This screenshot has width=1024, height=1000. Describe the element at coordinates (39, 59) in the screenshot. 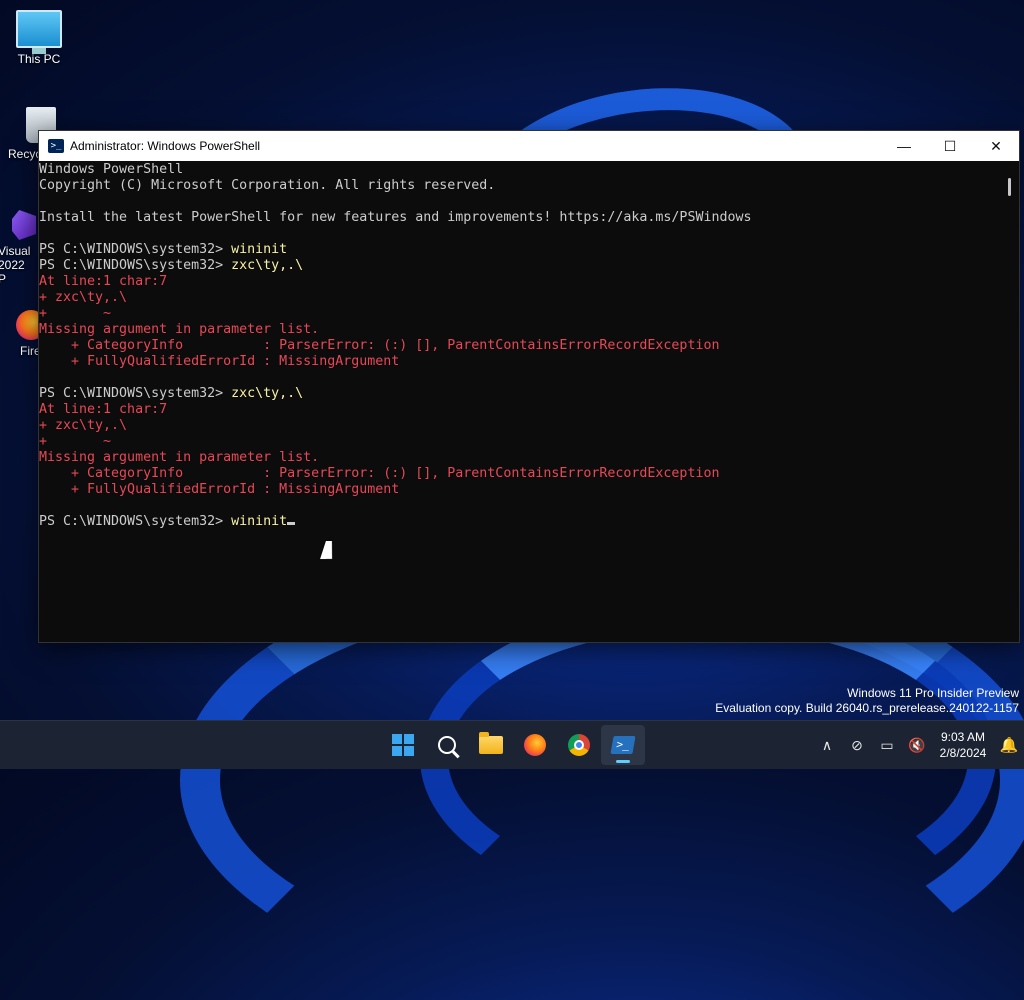

I see `desktop-icon-label: This PC` at that location.